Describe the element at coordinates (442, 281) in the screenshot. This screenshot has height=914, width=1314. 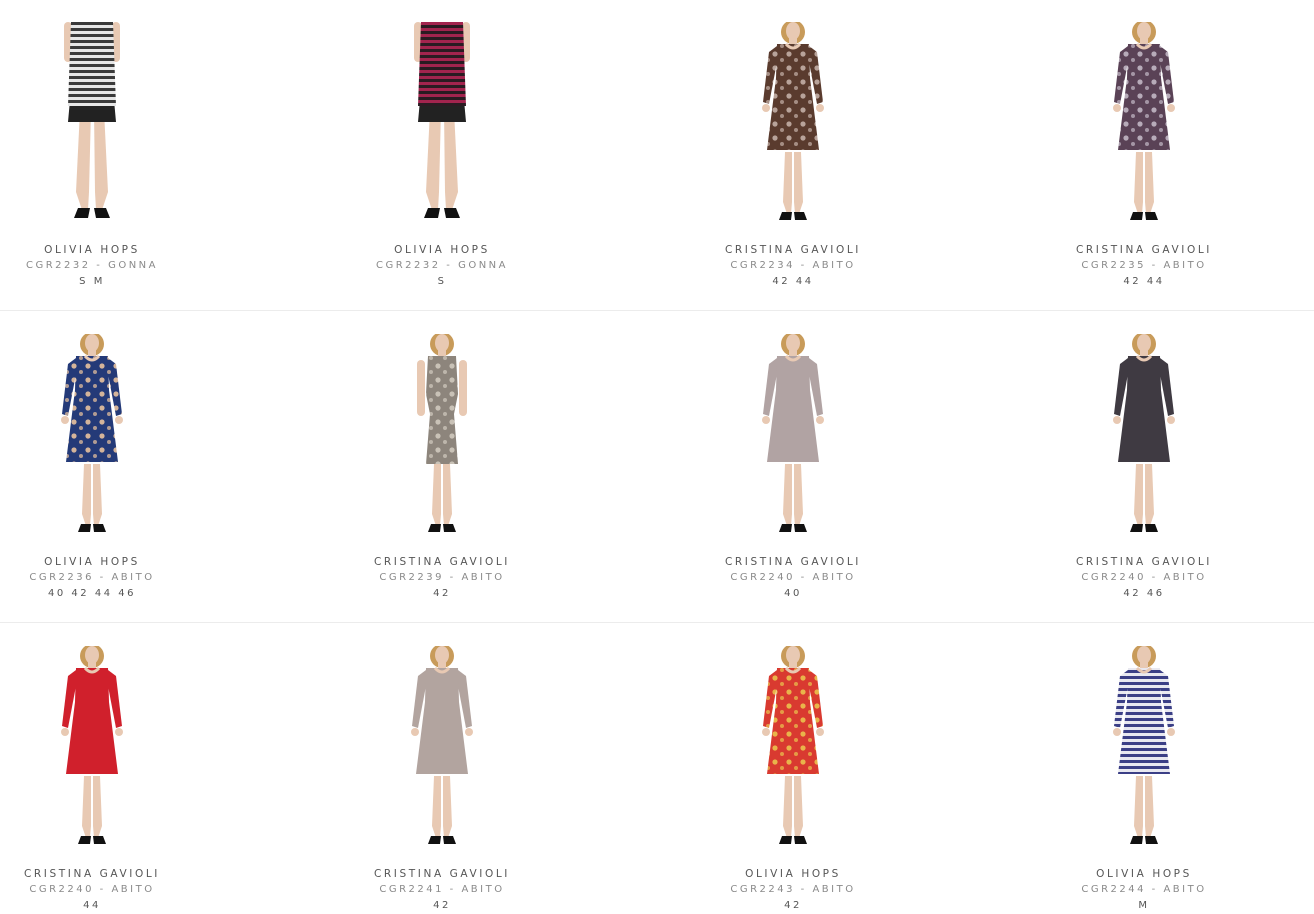
I see `product-sizes: S` at that location.